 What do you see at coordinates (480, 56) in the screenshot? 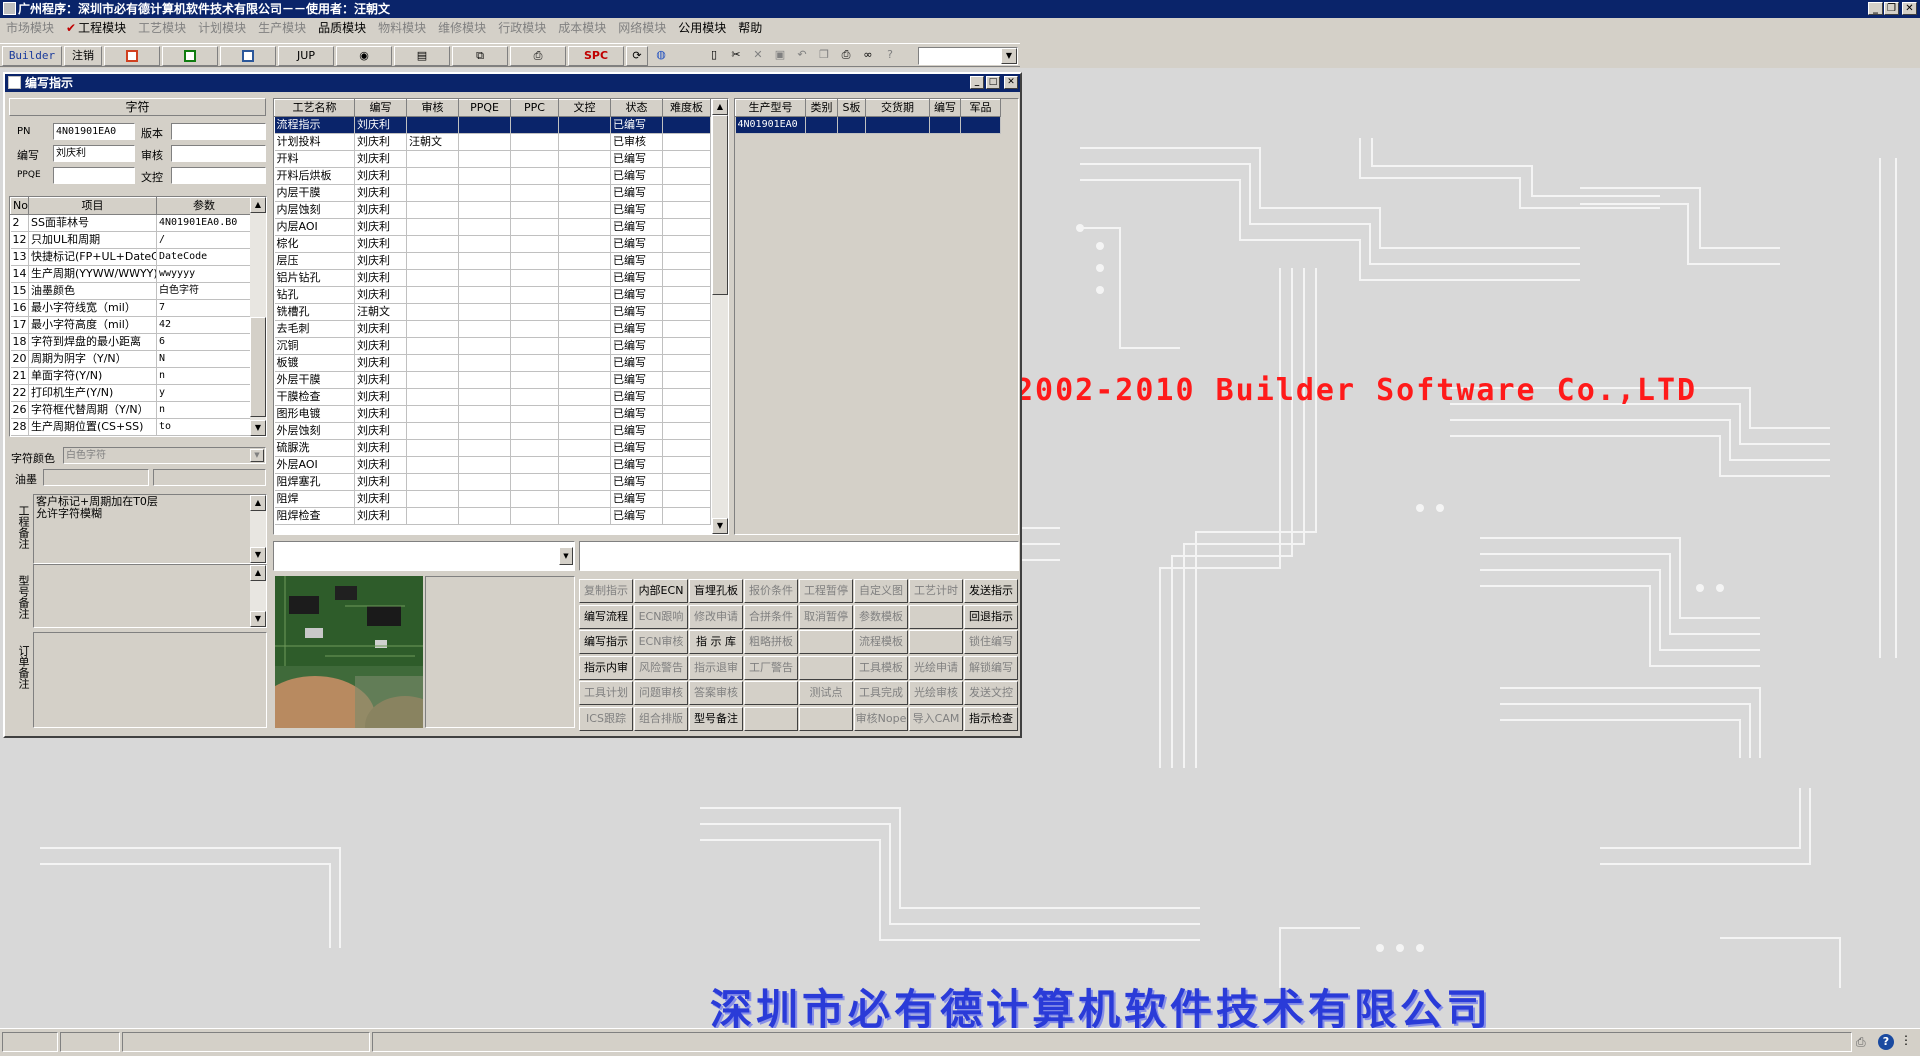
I see `network-button: ⧉` at bounding box center [480, 56].